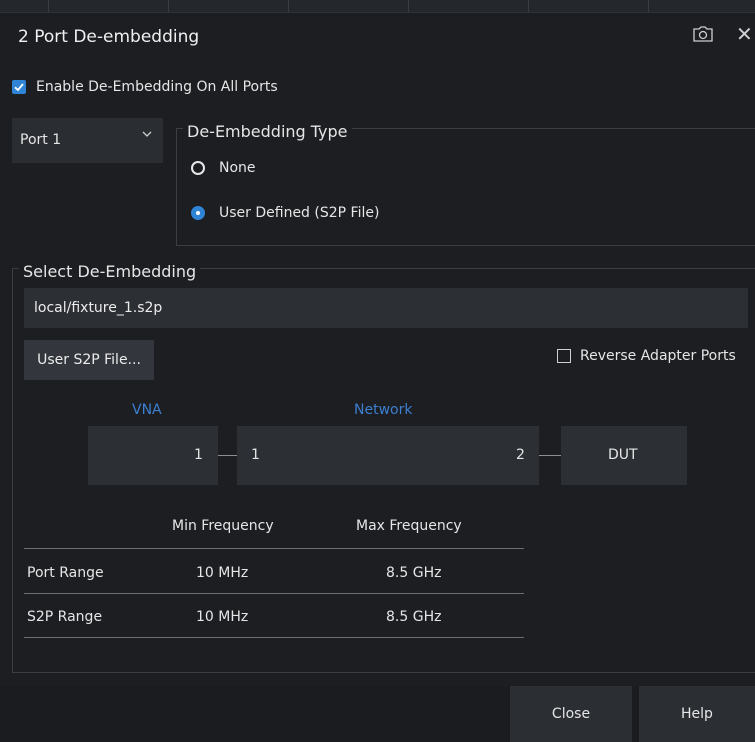  Describe the element at coordinates (383, 410) in the screenshot. I see `diagram-network-label: Network` at that location.